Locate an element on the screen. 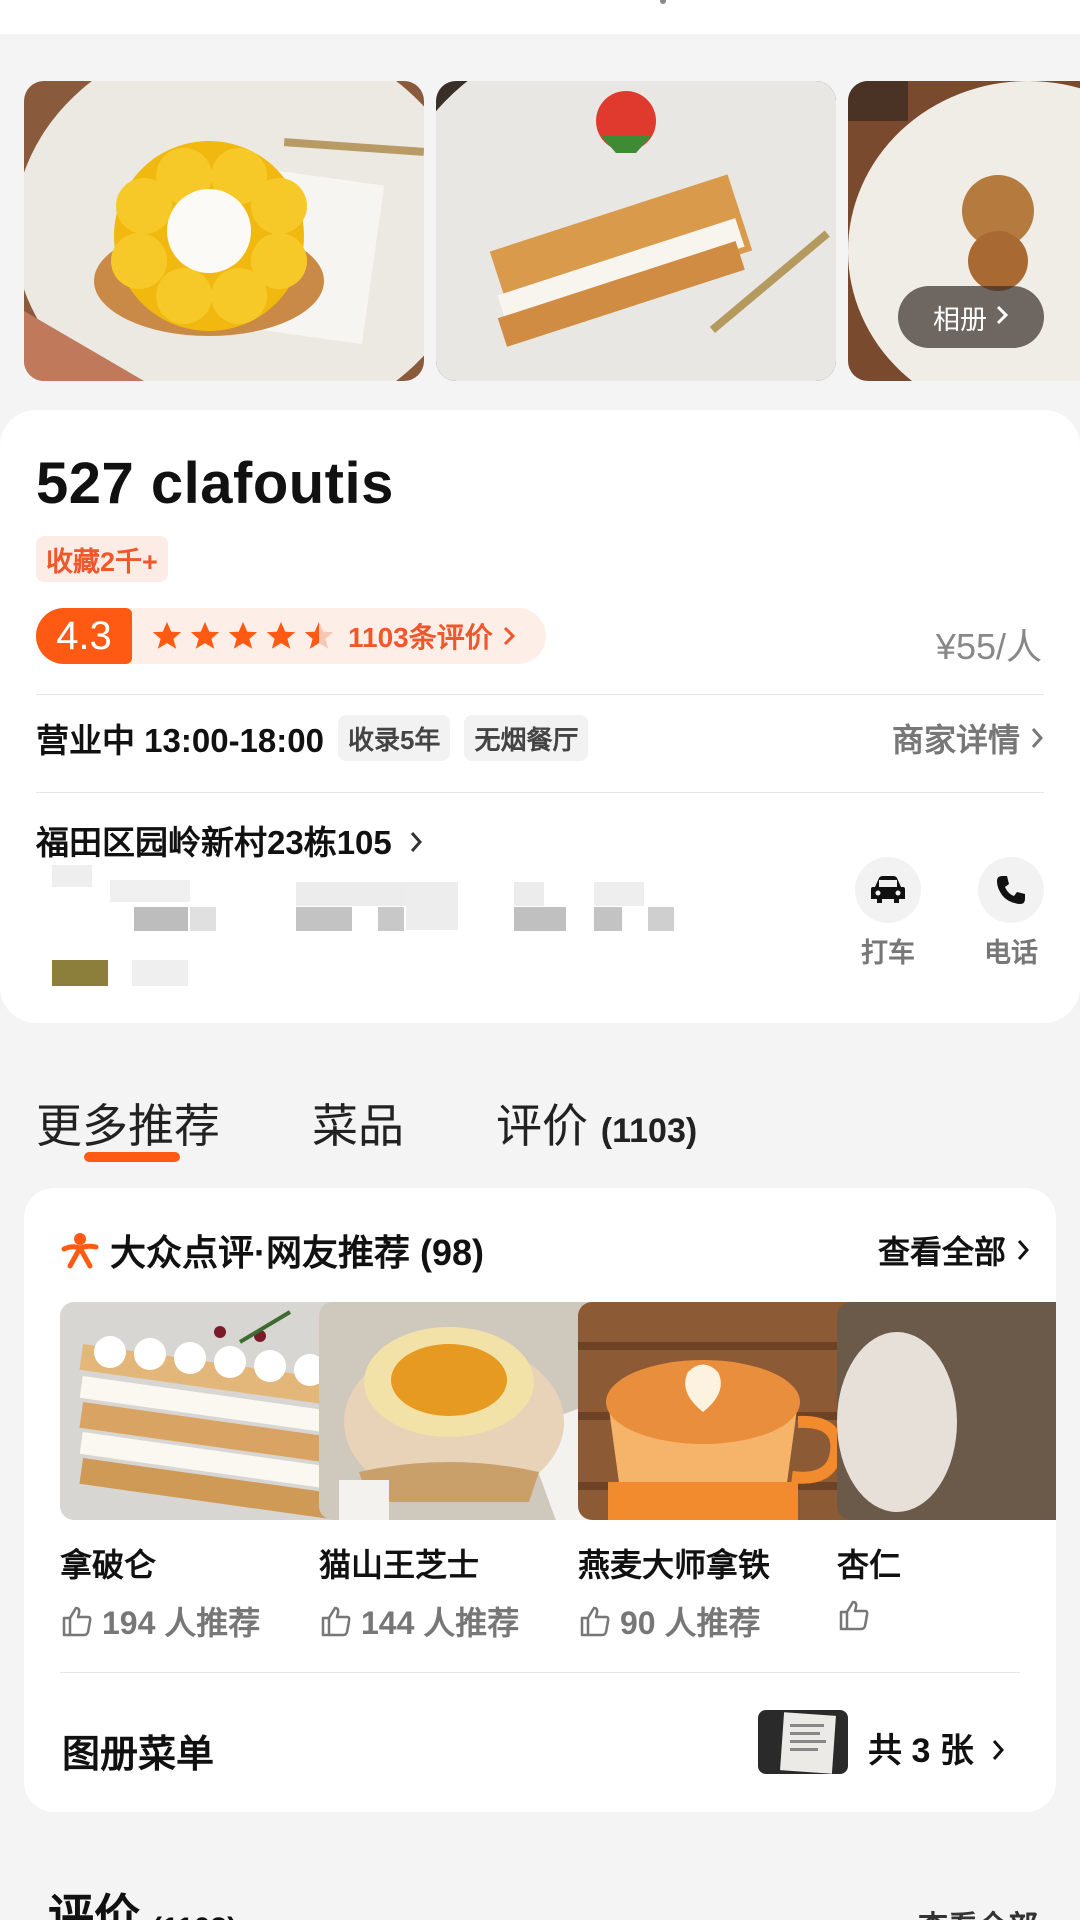 This screenshot has width=1080, height=1920. review-count-link: 1103条评价 is located at coordinates (420, 636).